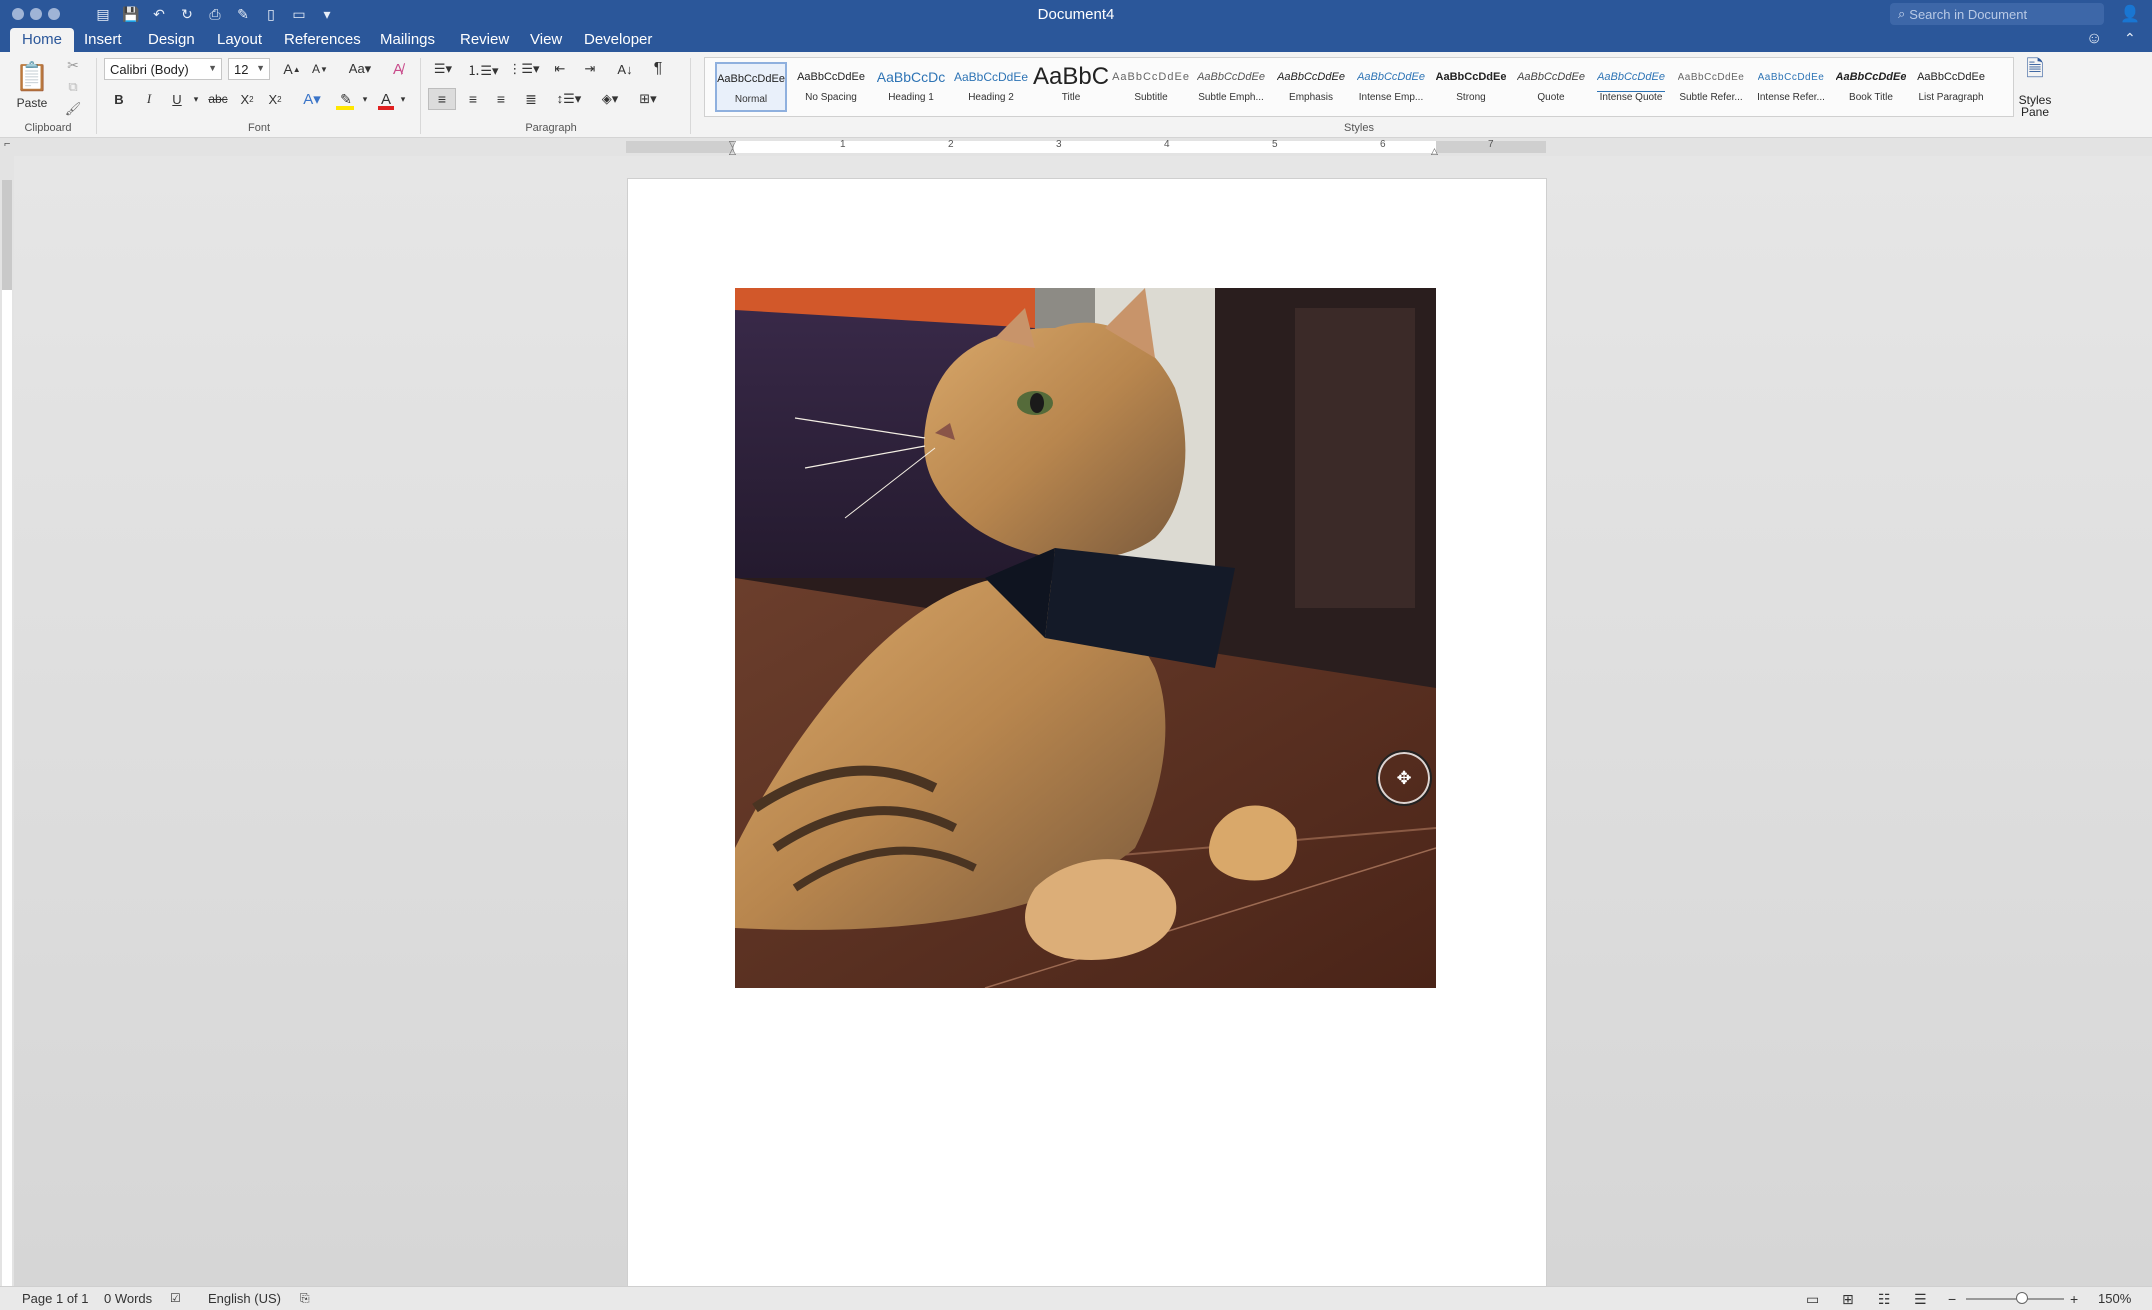 The width and height of the screenshot is (2152, 1310). I want to click on zoom-slider, so click(2015, 1299).